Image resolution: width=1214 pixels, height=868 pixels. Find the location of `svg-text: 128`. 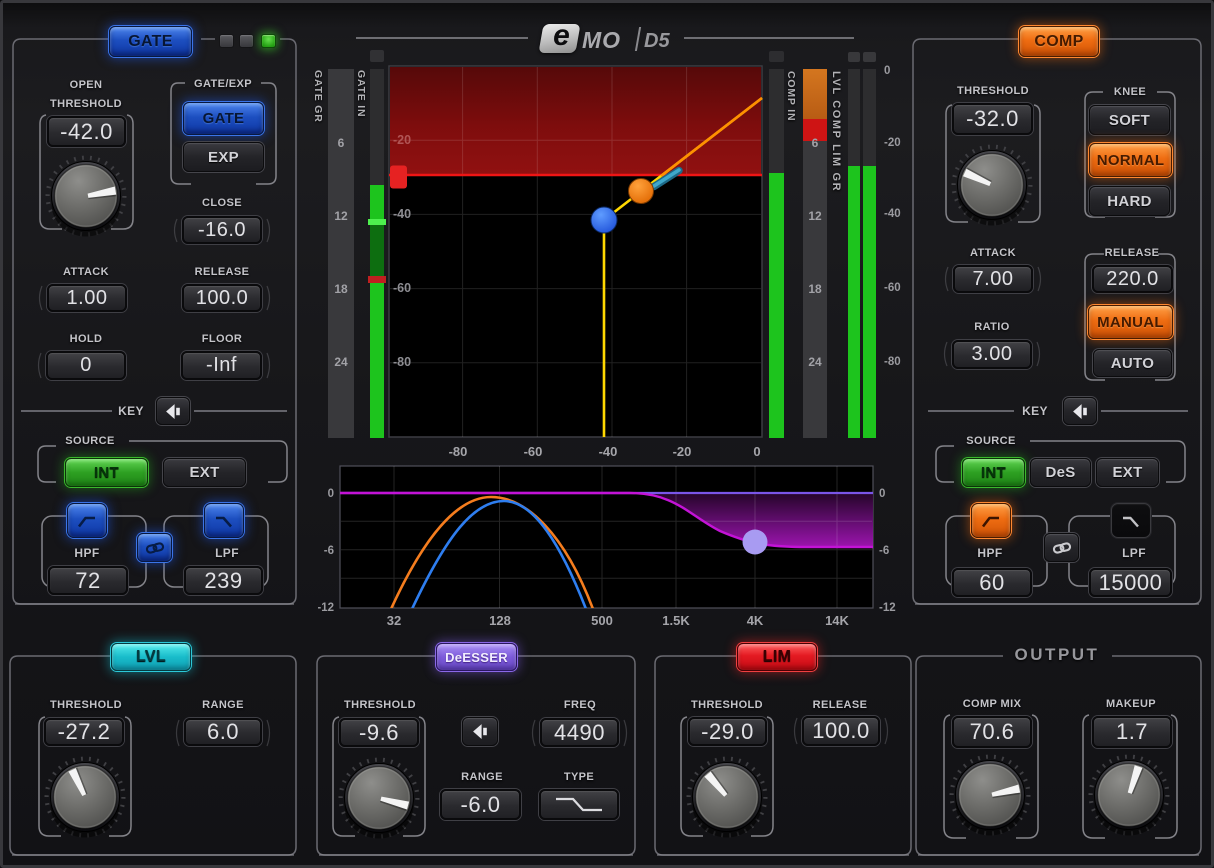

svg-text: 128 is located at coordinates (500, 620).